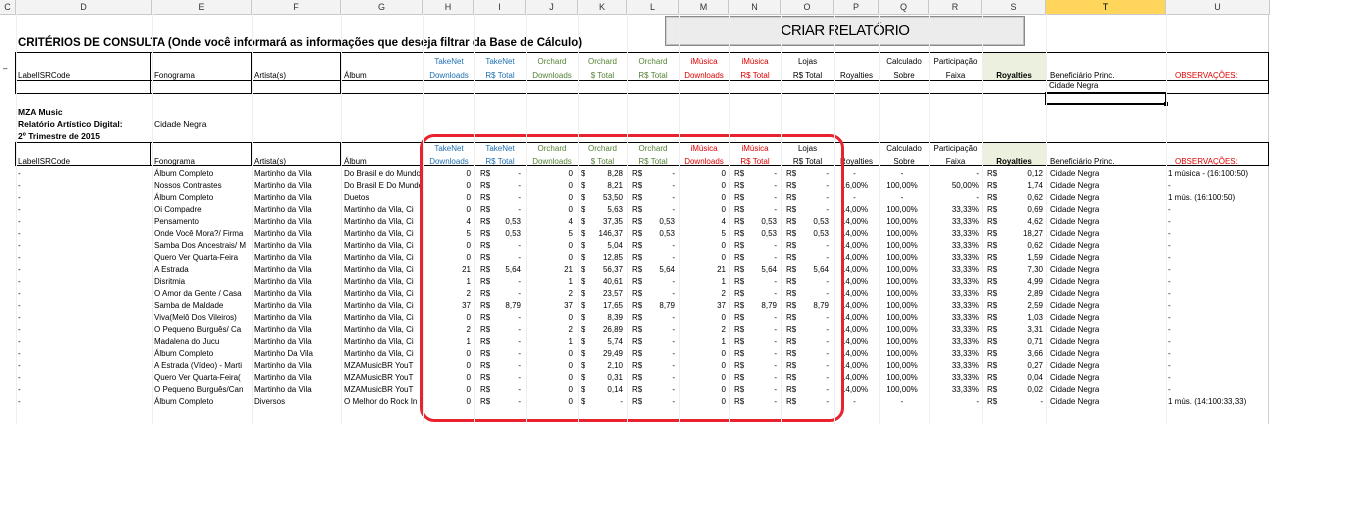 Image resolution: width=1366 pixels, height=519 pixels. Describe the element at coordinates (448, 7) in the screenshot. I see `column-letter-h: H` at that location.